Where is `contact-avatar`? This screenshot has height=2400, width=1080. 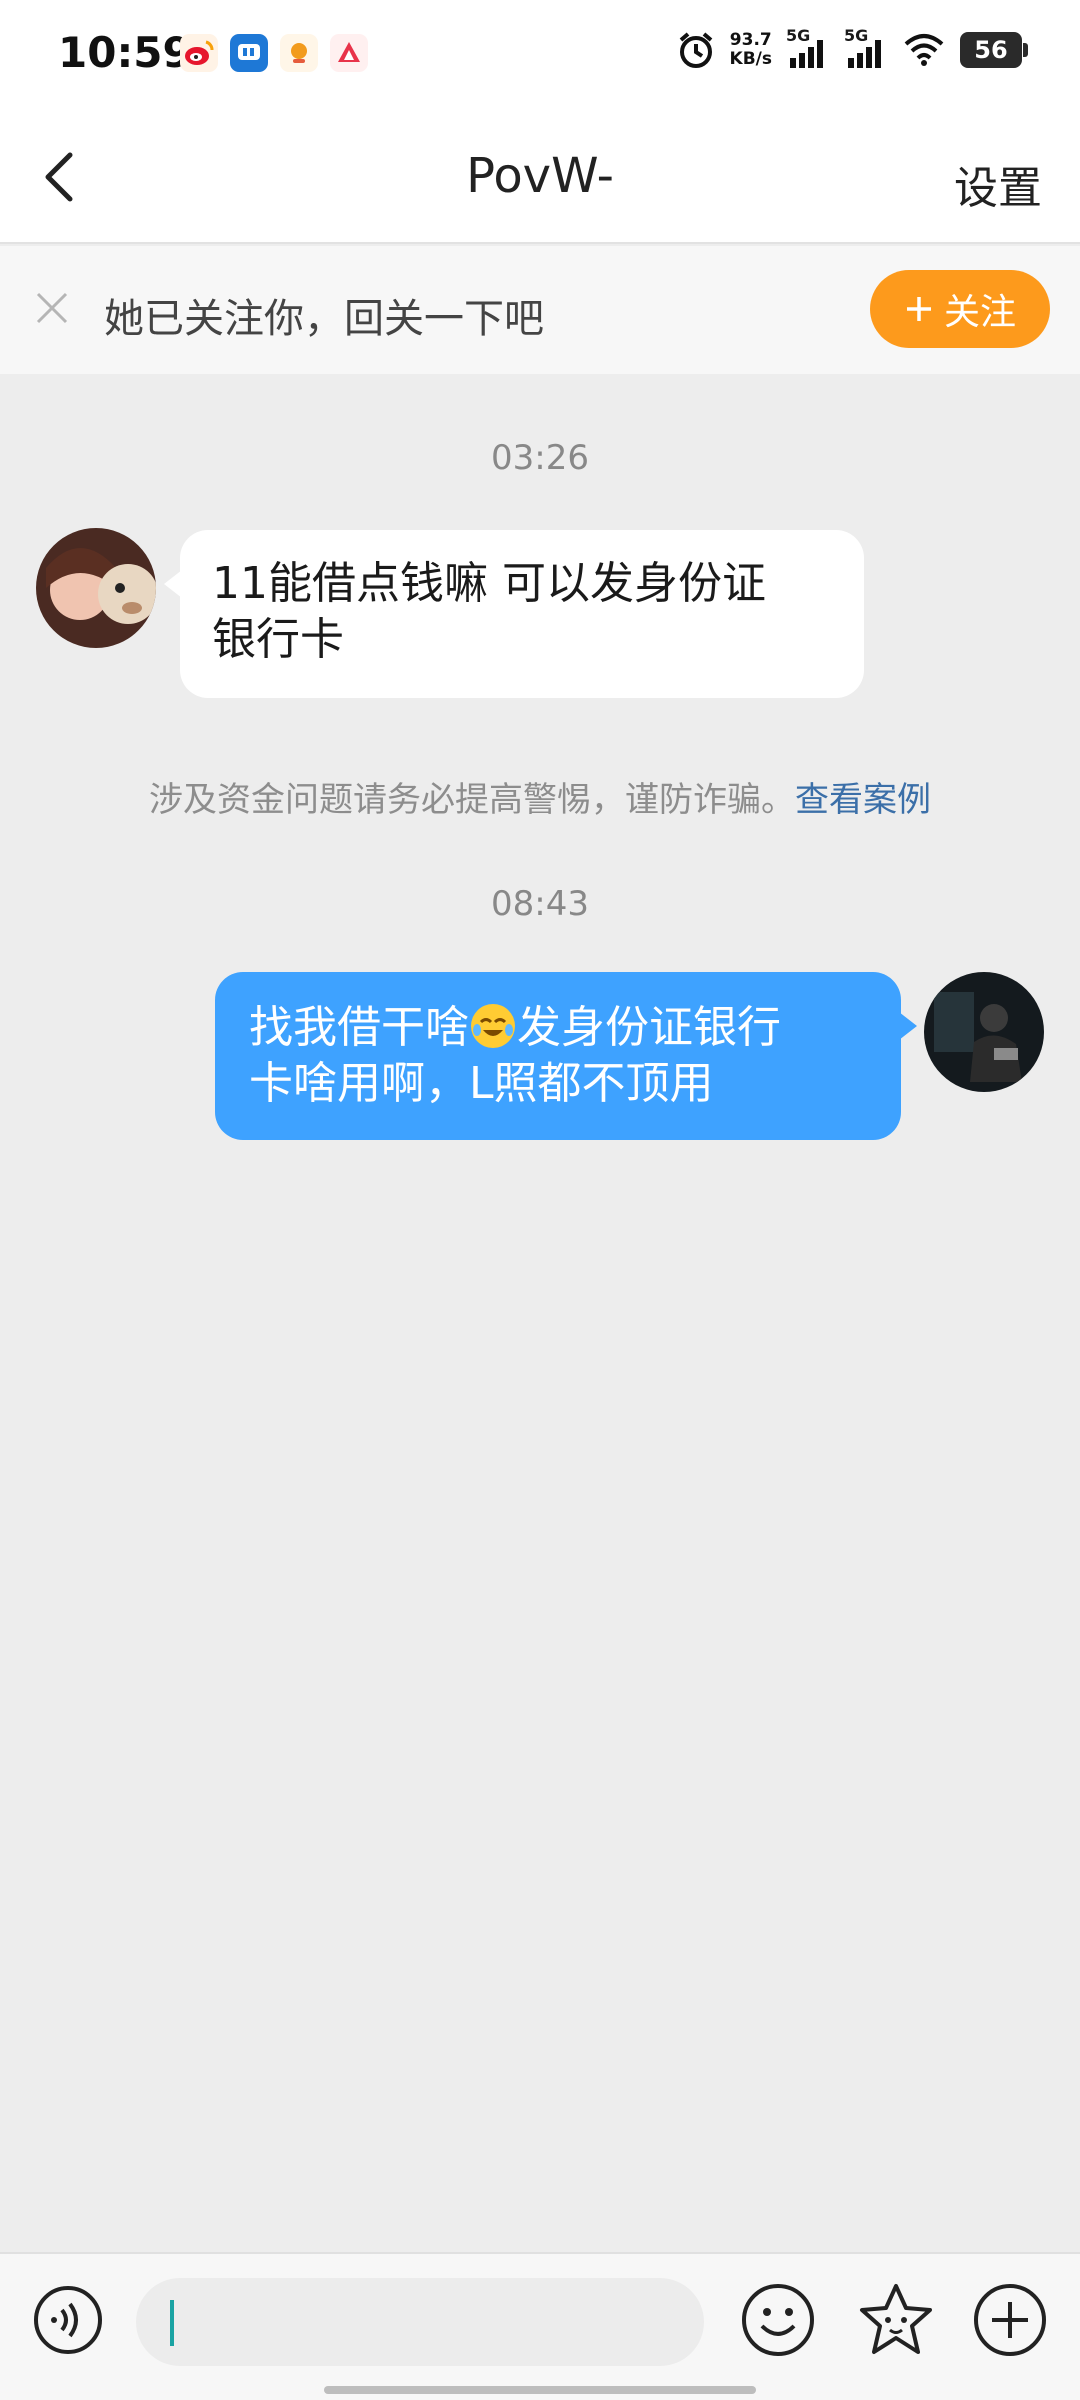
contact-avatar is located at coordinates (96, 588).